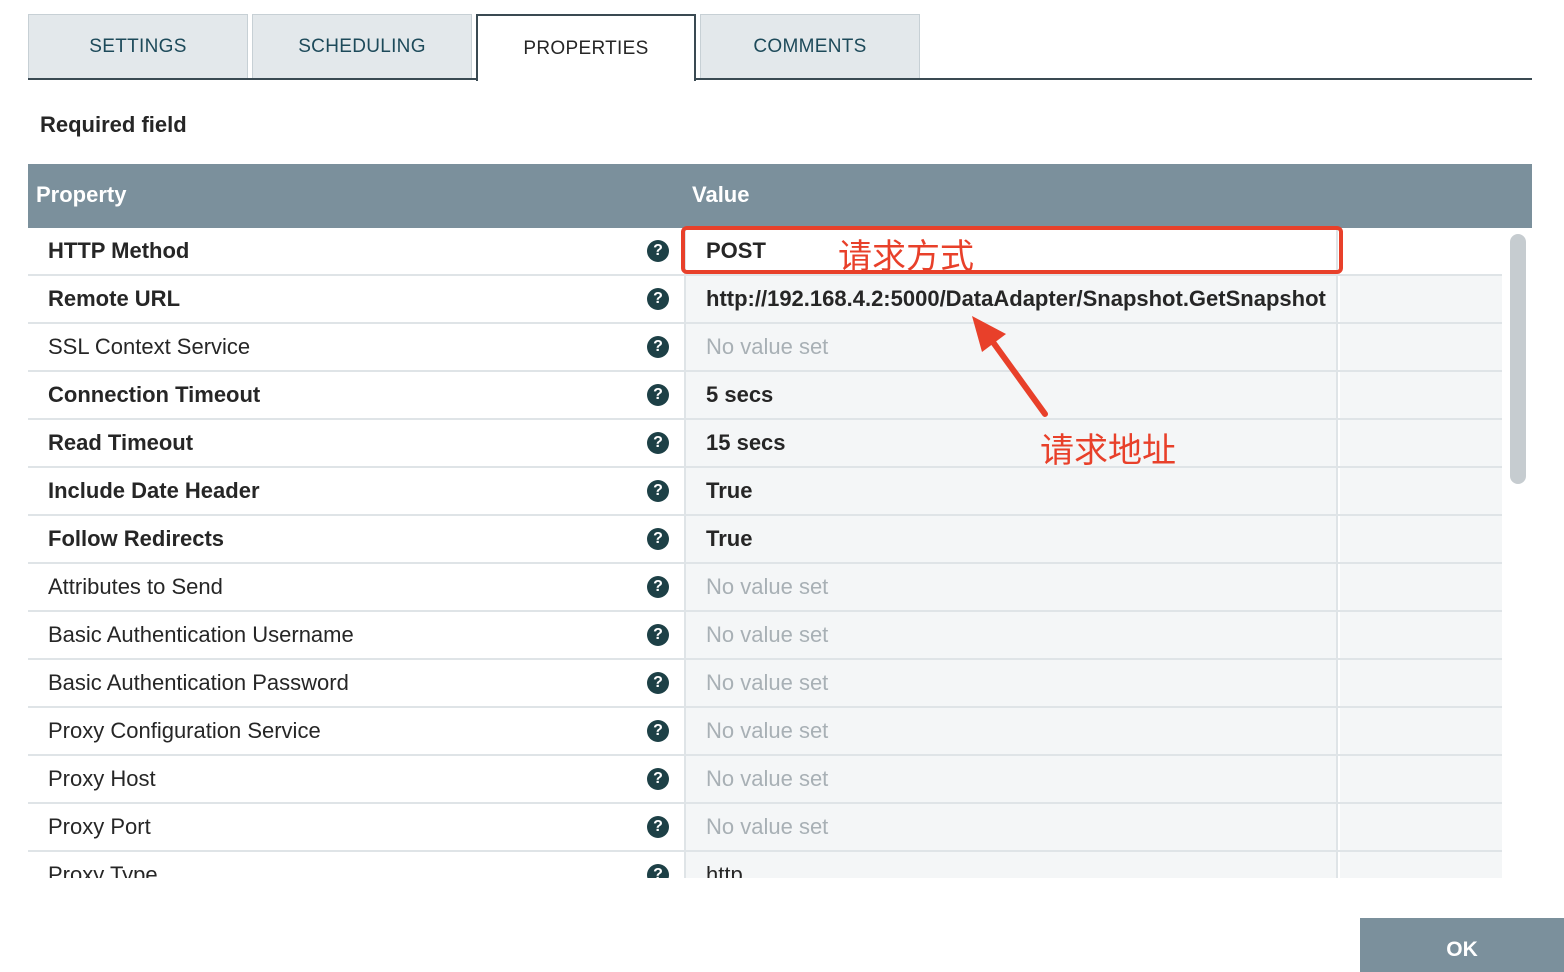 This screenshot has height=972, width=1564. I want to click on tab-scheduling: SCHEDULING, so click(362, 46).